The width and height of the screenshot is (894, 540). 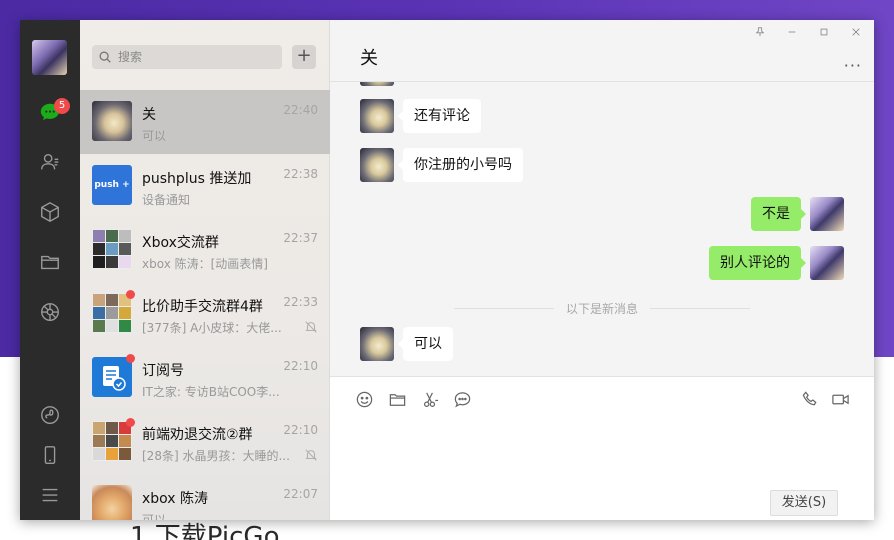 What do you see at coordinates (300, 238) in the screenshot?
I see `conversation-time: 22:37` at bounding box center [300, 238].